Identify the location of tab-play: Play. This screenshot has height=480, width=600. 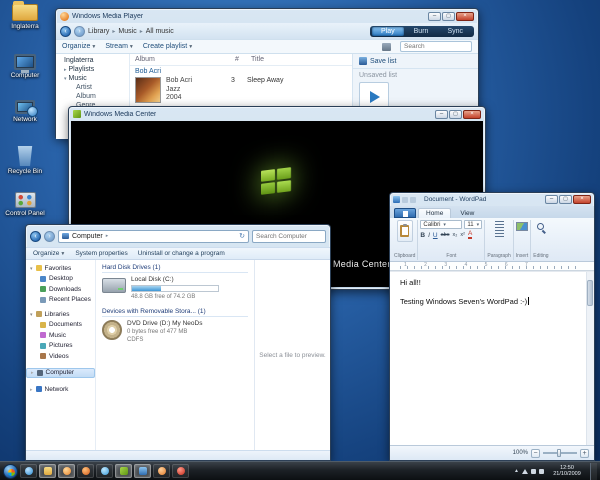
(388, 31).